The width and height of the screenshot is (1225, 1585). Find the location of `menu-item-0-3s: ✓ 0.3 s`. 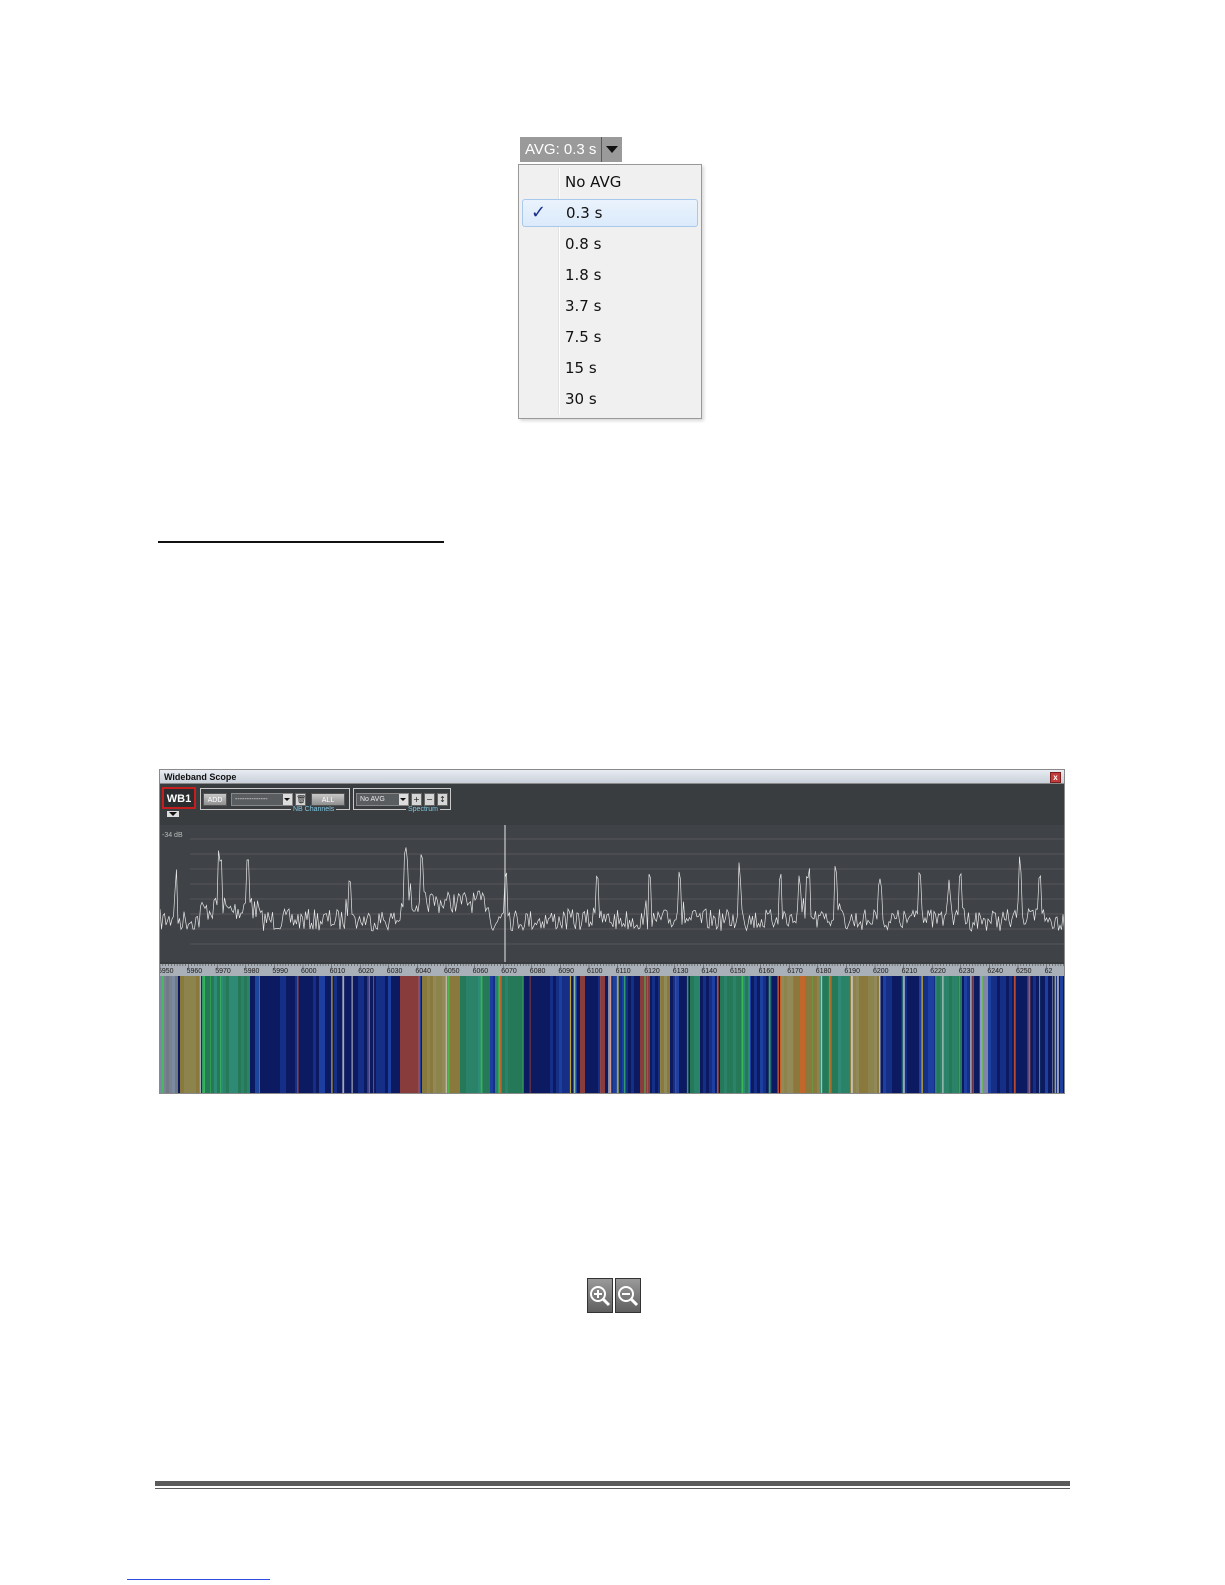

menu-item-0-3s: ✓ 0.3 s is located at coordinates (610, 213).